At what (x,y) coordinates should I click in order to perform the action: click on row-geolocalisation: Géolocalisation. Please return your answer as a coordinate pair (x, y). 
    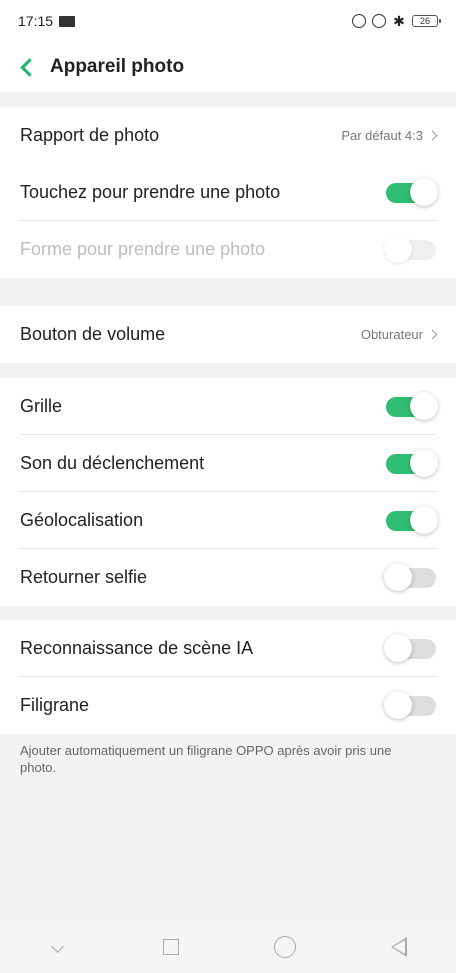
    Looking at the image, I should click on (228, 520).